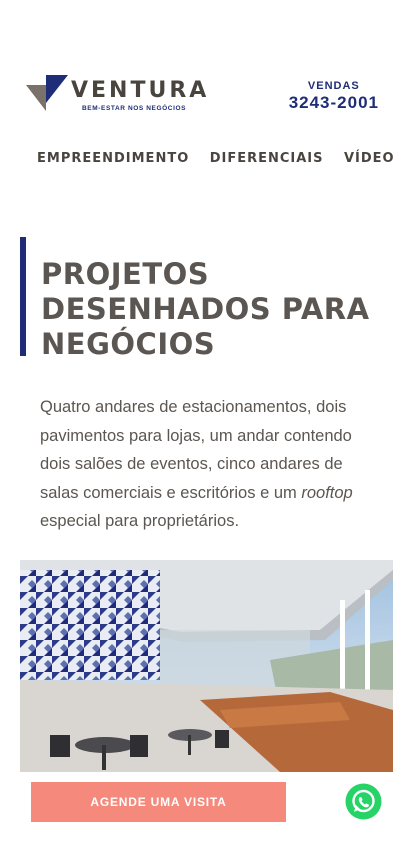 Image resolution: width=415 pixels, height=852 pixels. I want to click on nav-item-empreendimento: EMPREENDIMENTO, so click(113, 159).